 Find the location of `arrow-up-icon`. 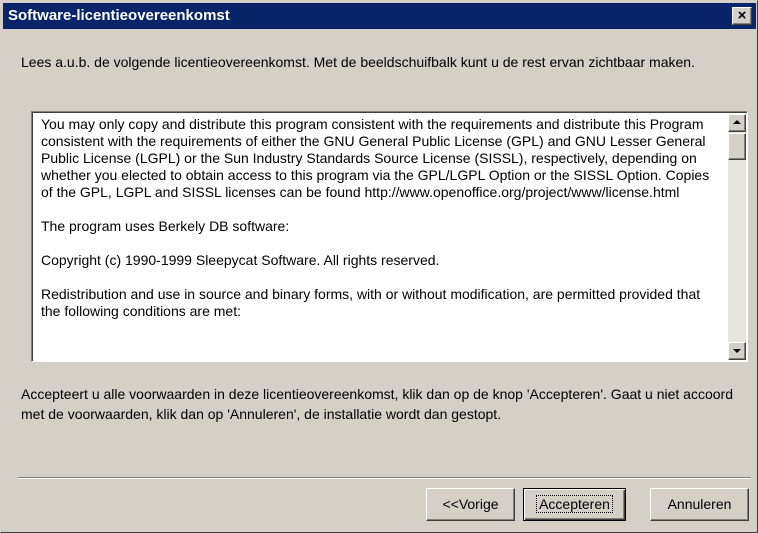

arrow-up-icon is located at coordinates (737, 122).